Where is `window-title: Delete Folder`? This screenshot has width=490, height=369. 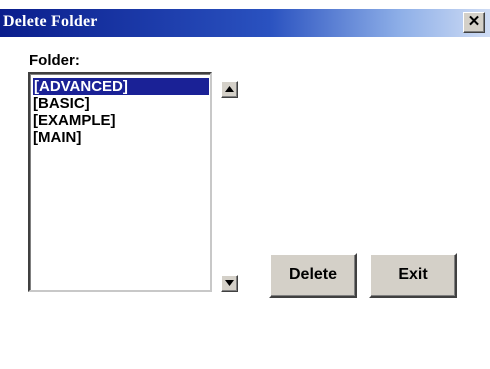
window-title: Delete Folder is located at coordinates (50, 21).